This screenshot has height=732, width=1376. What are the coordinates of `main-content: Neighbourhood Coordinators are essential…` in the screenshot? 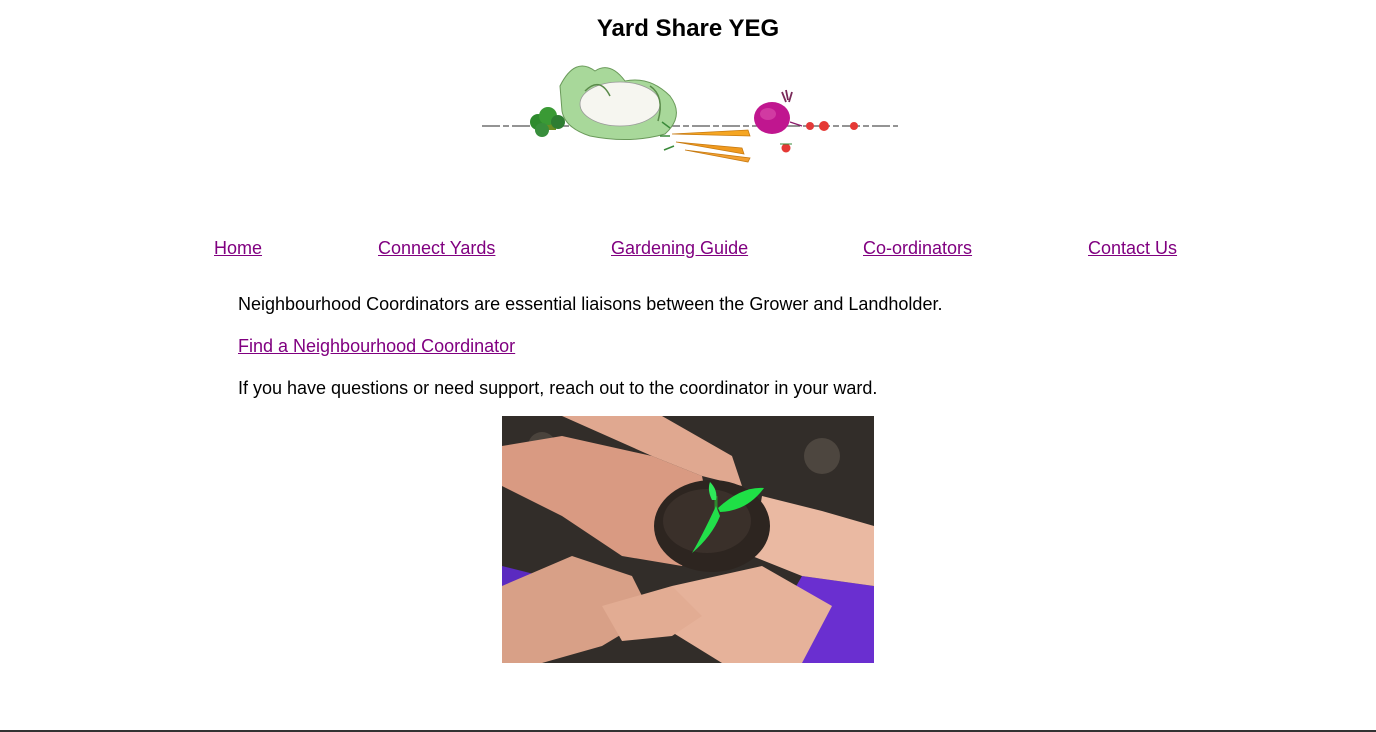 It's located at (688, 355).